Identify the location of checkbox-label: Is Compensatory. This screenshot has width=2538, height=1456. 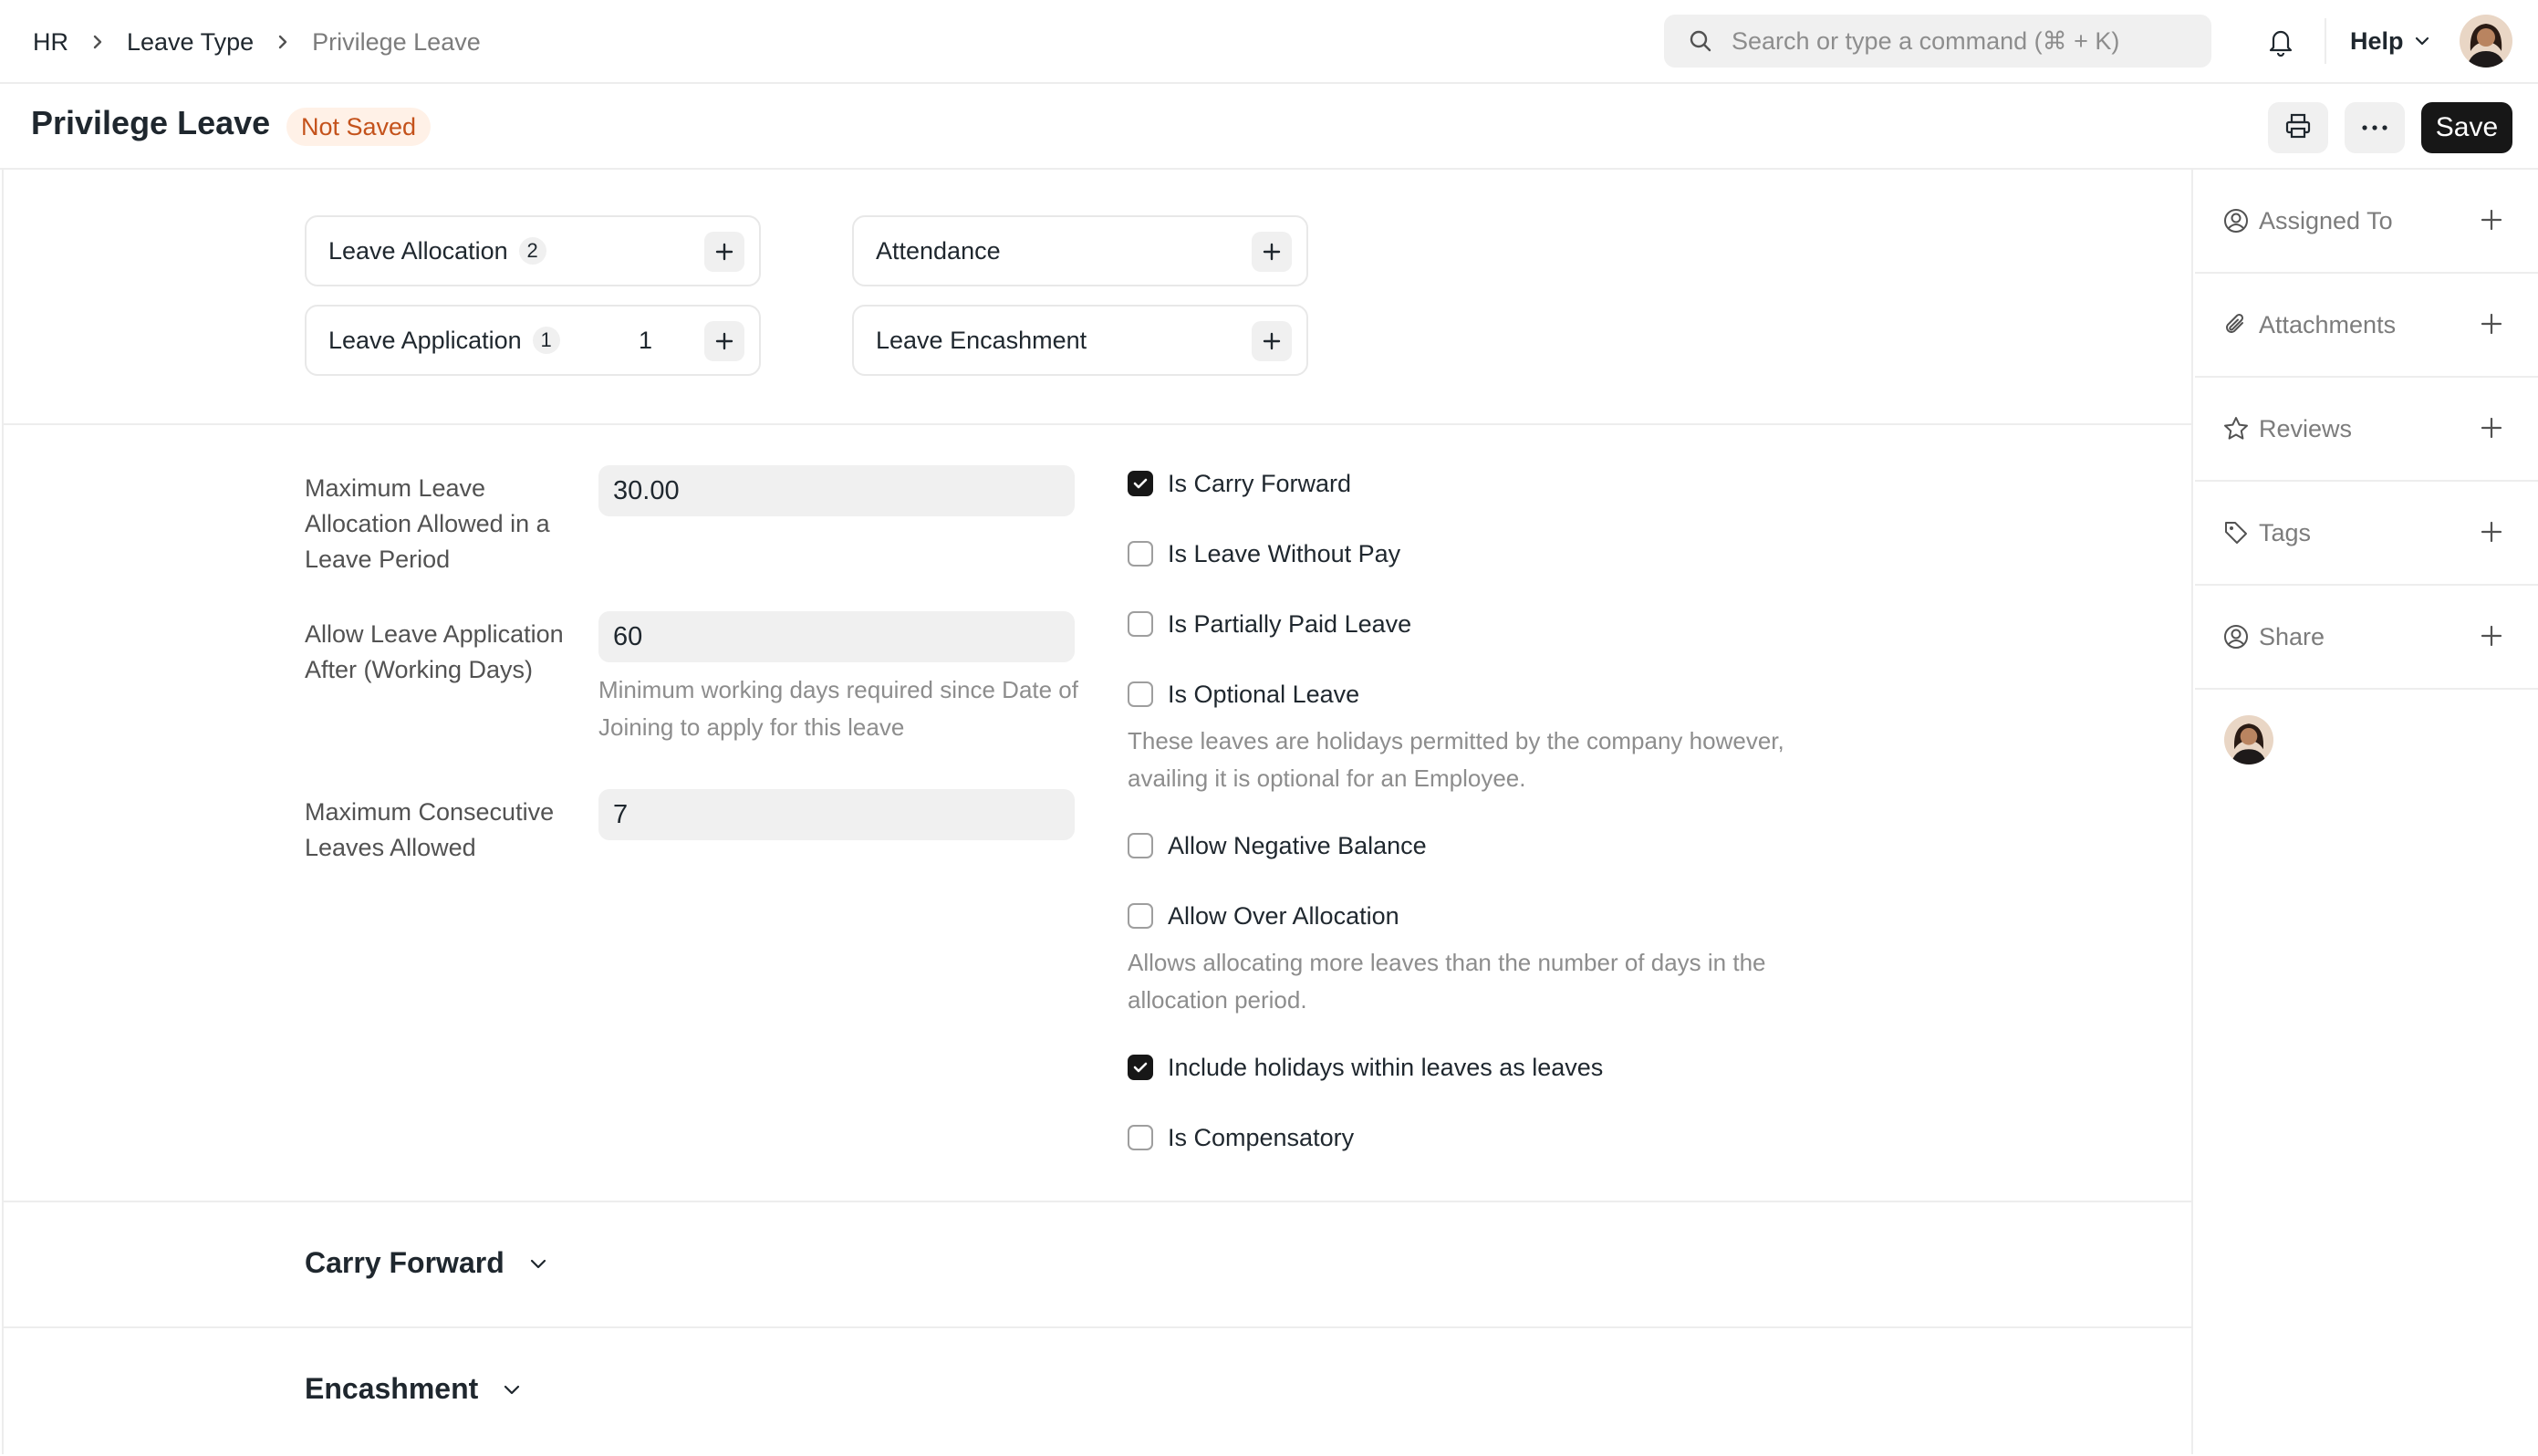
(1261, 1137).